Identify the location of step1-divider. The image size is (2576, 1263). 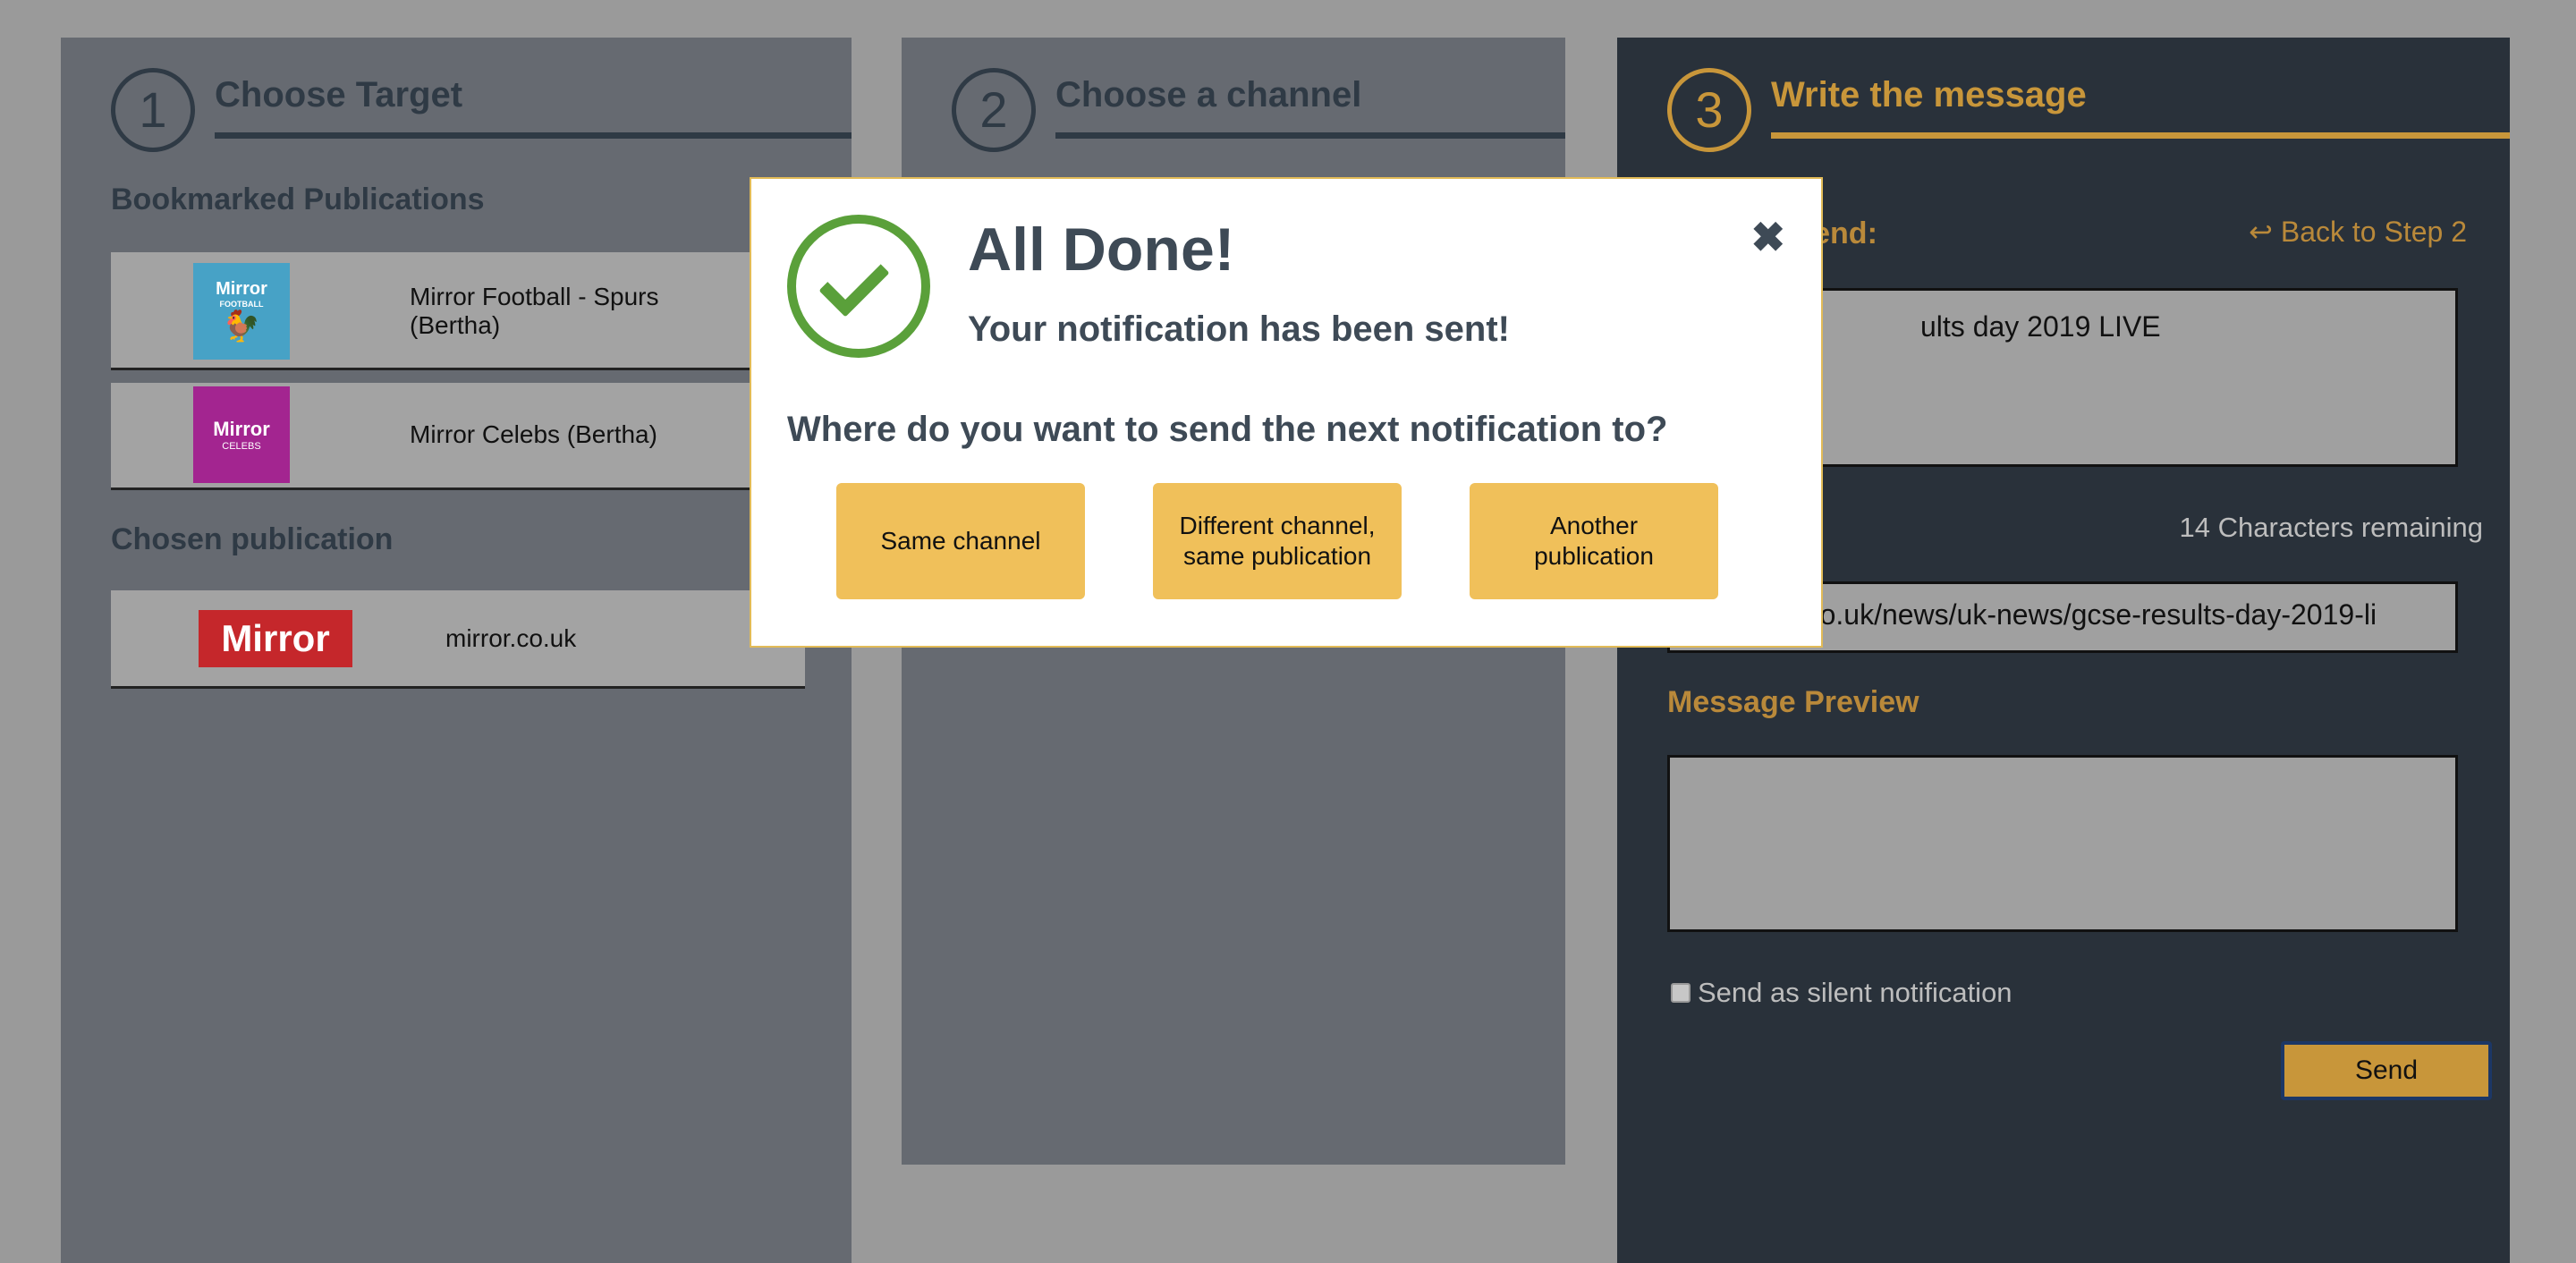
(533, 135).